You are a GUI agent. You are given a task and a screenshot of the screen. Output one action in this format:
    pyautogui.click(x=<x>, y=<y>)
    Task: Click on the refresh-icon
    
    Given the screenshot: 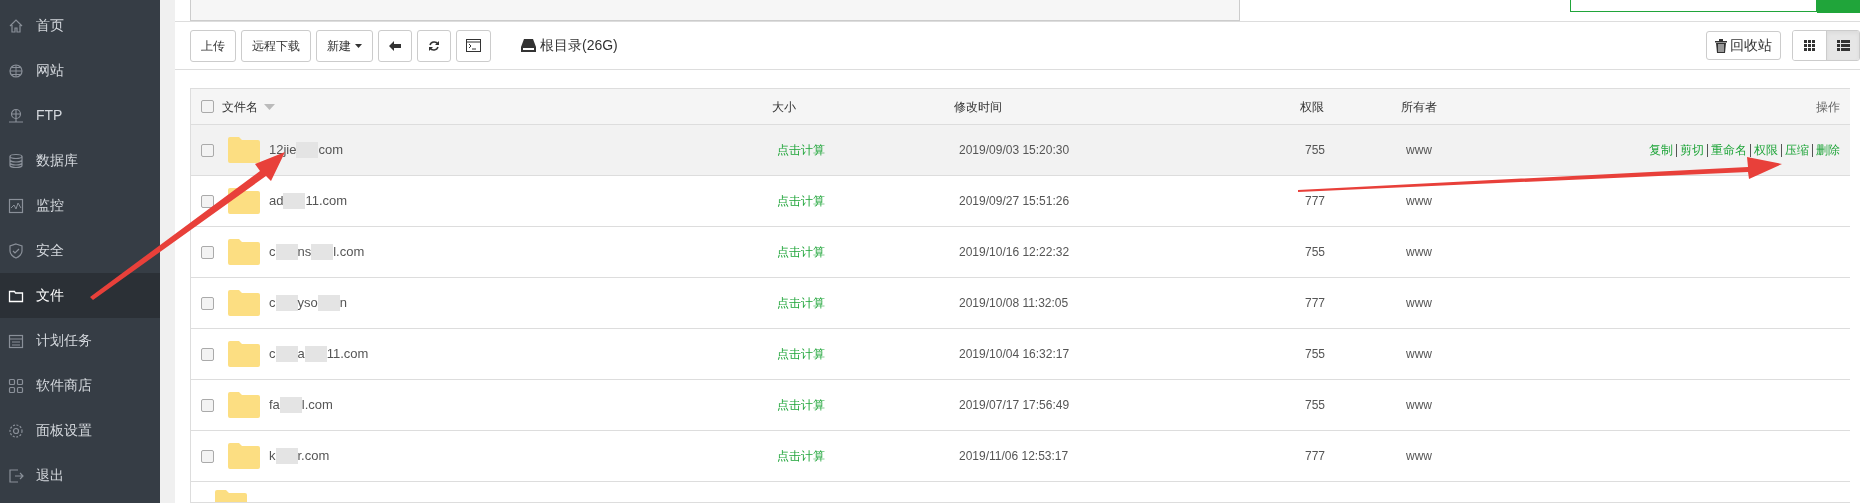 What is the action you would take?
    pyautogui.click(x=434, y=45)
    